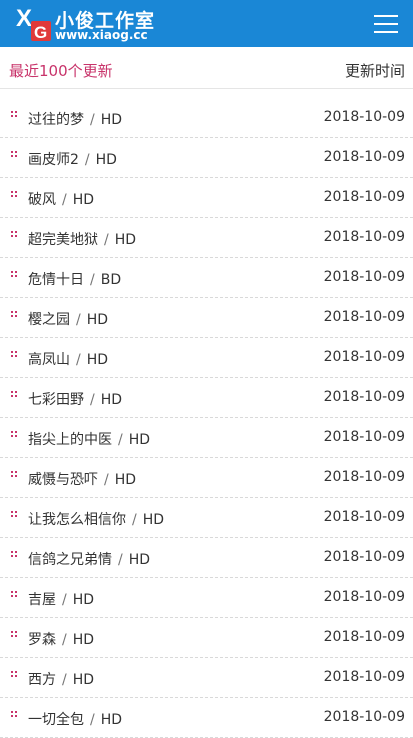  I want to click on item-title-link: 让我怎么相信你 / HD, so click(96, 519).